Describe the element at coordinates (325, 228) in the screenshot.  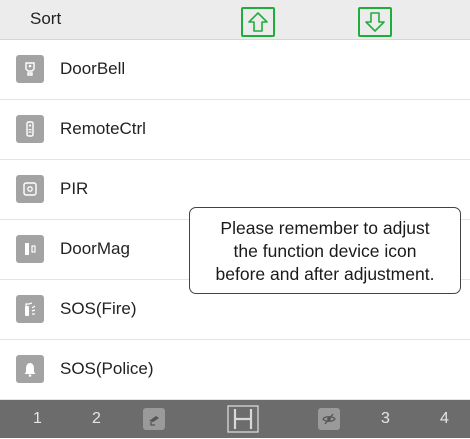
I see `note-line-1: Please remember to adjust` at that location.